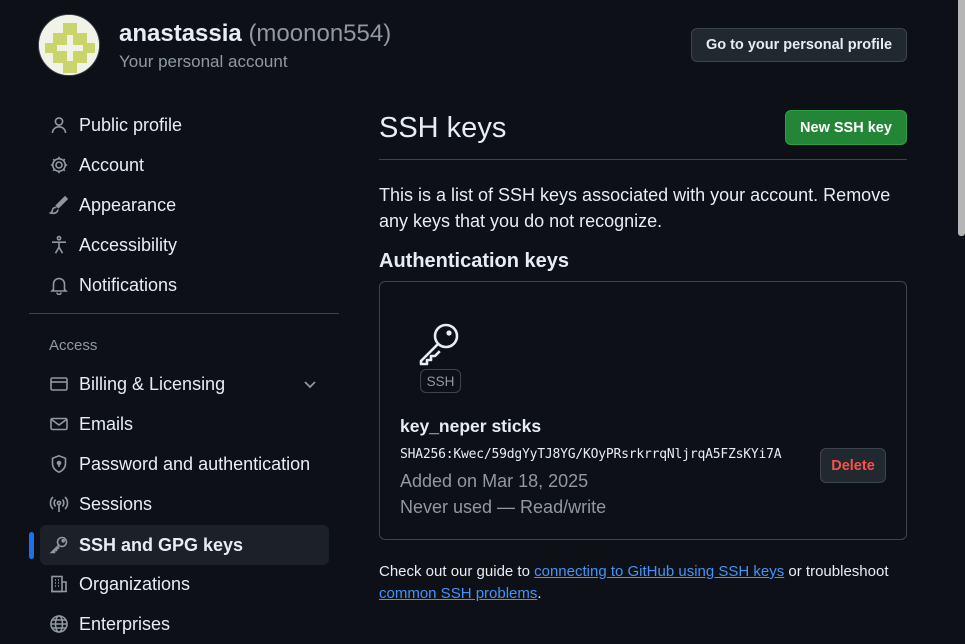 This screenshot has width=965, height=644. I want to click on sidebar-item-billing: Billing & Licensing, so click(184, 384).